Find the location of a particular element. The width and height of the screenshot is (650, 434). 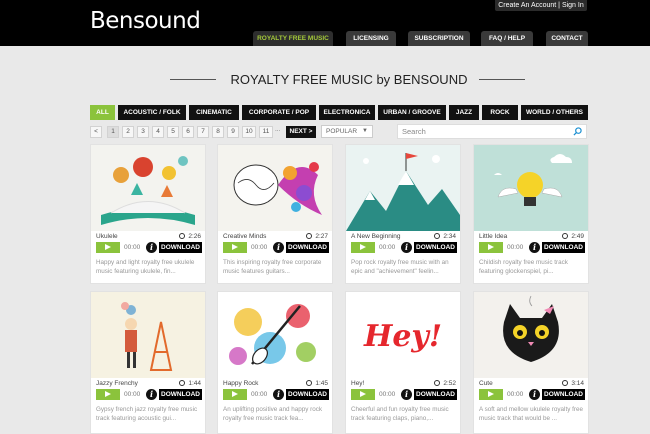

search-icon is located at coordinates (577, 131).